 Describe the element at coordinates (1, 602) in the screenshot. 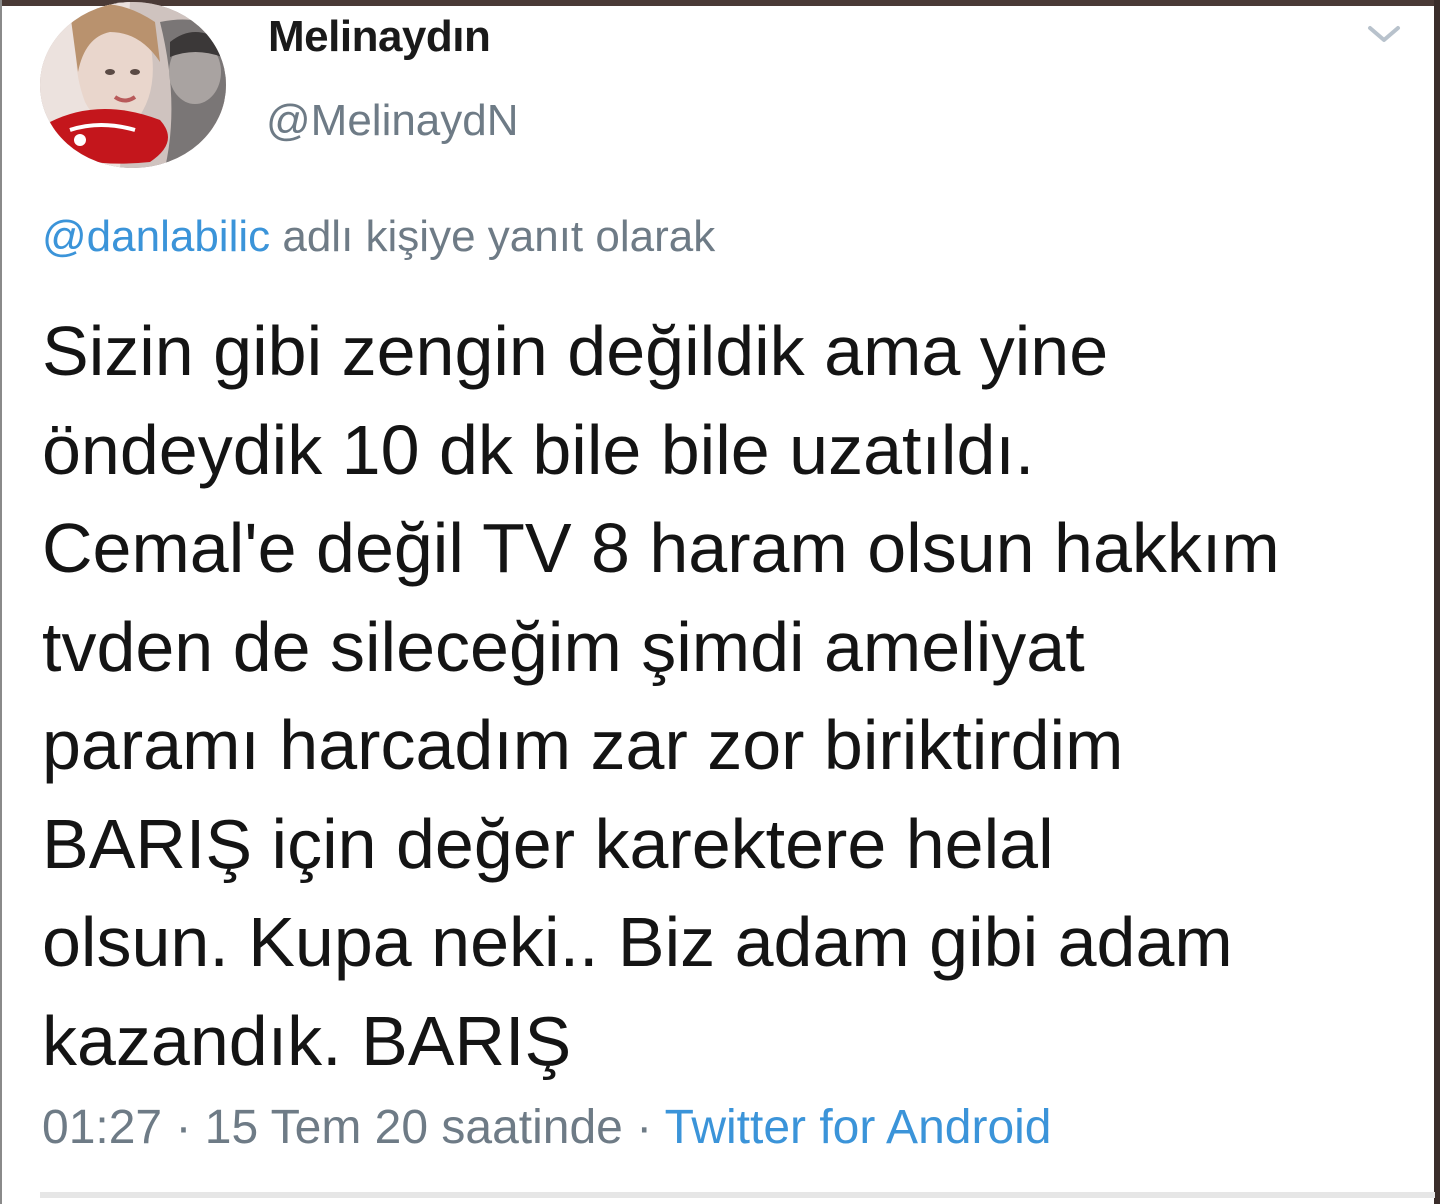

I see `left-frame-border` at that location.